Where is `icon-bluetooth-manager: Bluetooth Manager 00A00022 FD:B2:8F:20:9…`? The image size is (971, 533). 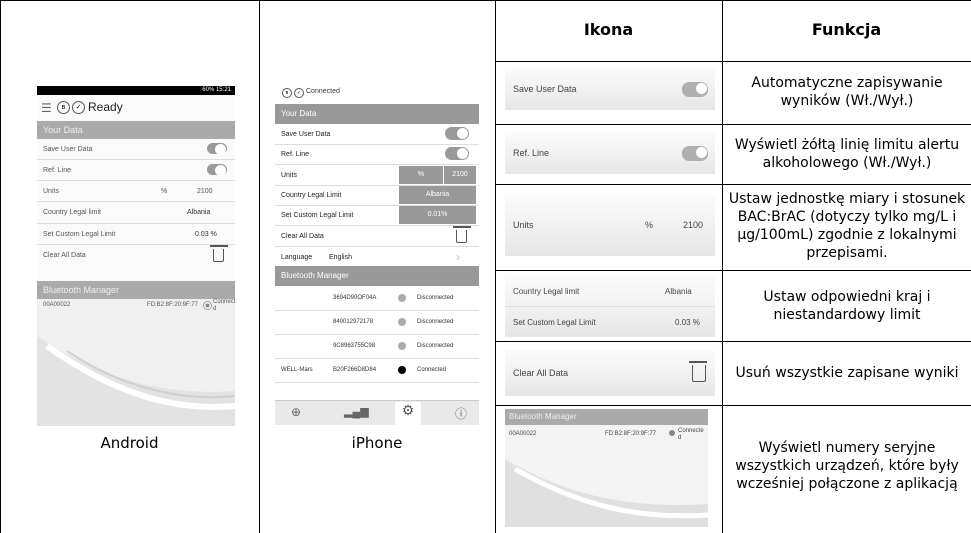
icon-bluetooth-manager: Bluetooth Manager 00A00022 FD:B2:8F:20:9… is located at coordinates (606, 468).